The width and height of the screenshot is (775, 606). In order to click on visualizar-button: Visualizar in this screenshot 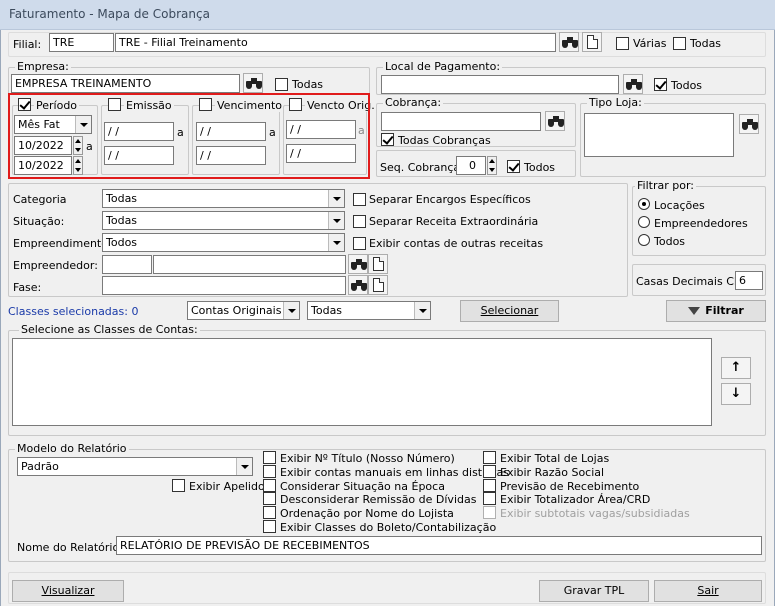, I will do `click(68, 591)`.